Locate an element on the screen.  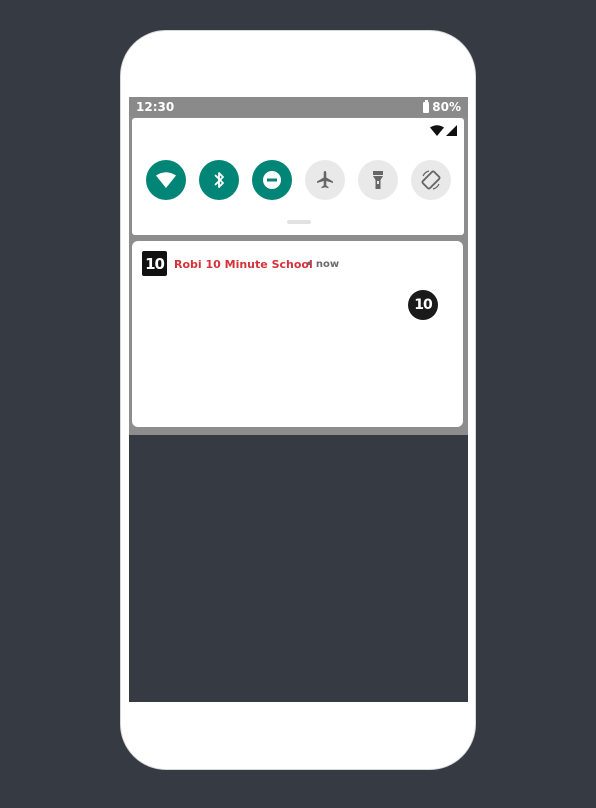
flashlight-icon is located at coordinates (378, 180).